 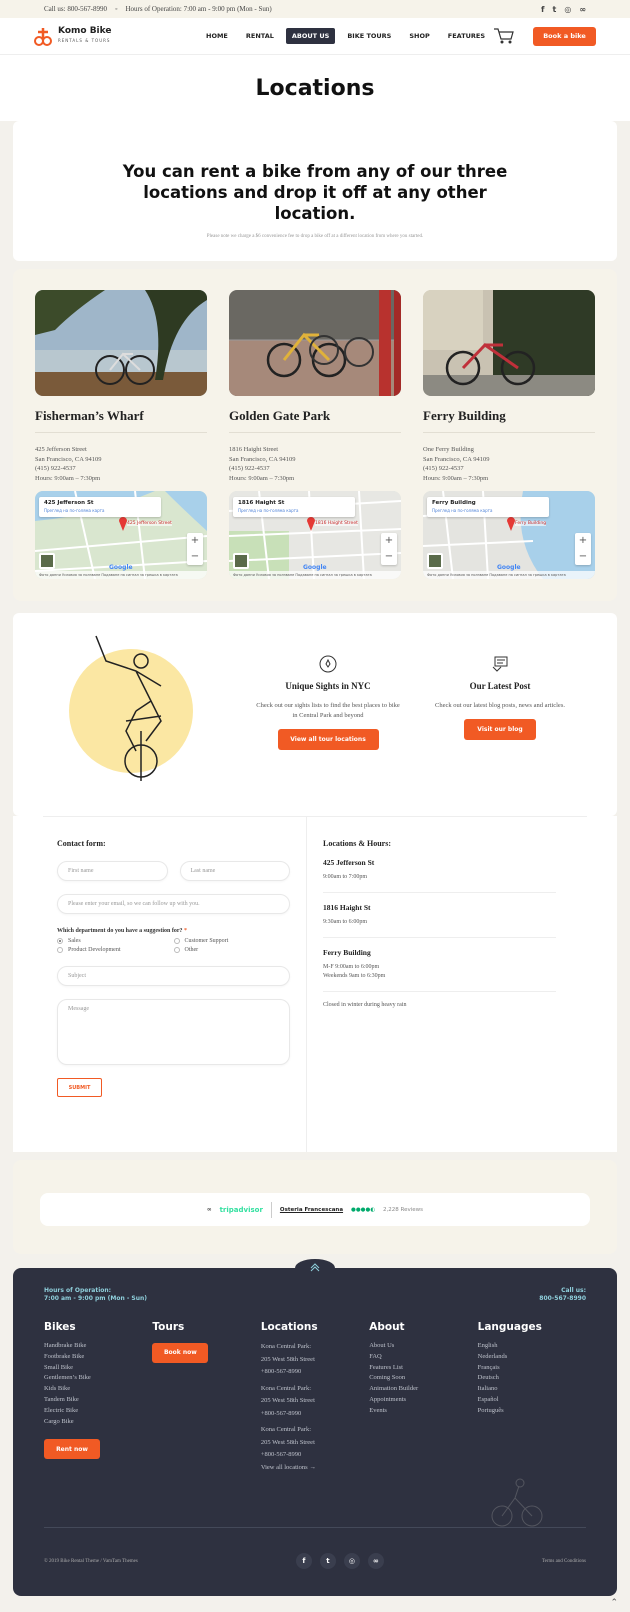 What do you see at coordinates (423, 1346) in the screenshot?
I see `footer-link: About Us` at bounding box center [423, 1346].